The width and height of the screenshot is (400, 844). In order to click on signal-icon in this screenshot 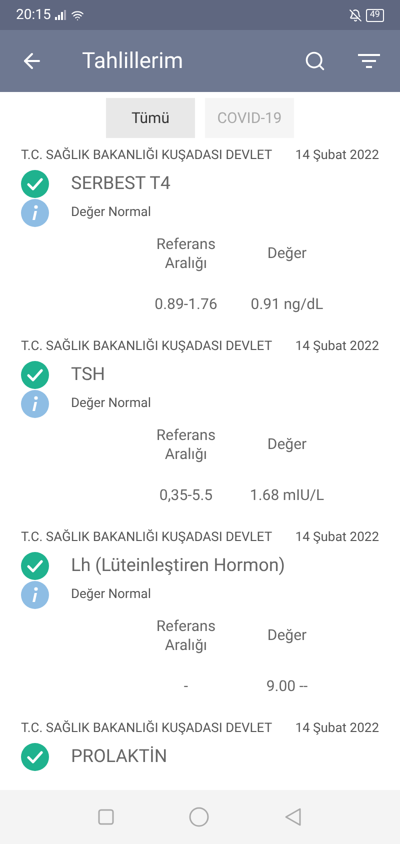, I will do `click(60, 15)`.